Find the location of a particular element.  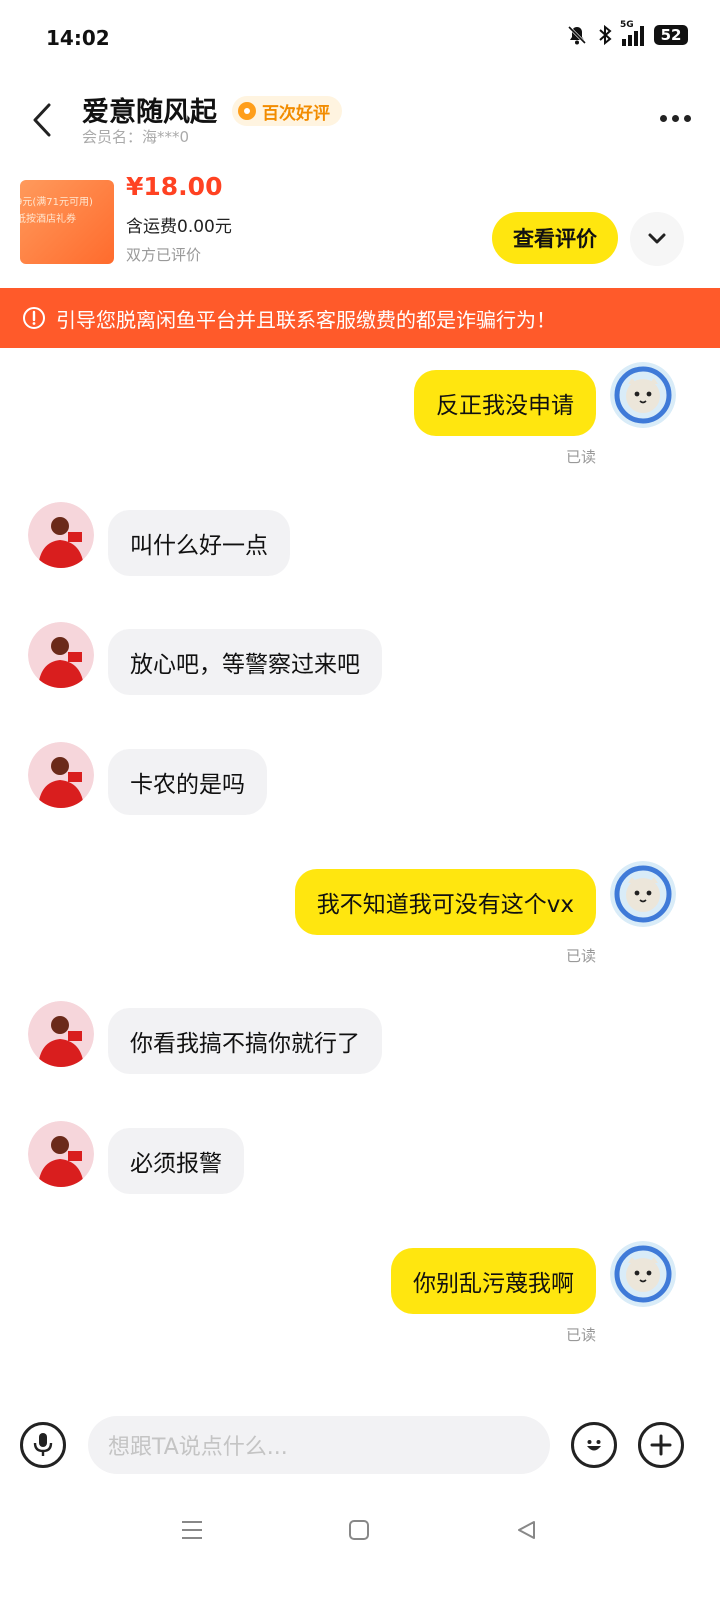

warning-icon is located at coordinates (34, 318).